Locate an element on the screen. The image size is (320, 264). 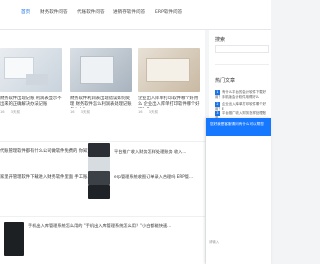
chat-header: 您好我是客服请问有什么可以帮您 is located at coordinates (238, 127).